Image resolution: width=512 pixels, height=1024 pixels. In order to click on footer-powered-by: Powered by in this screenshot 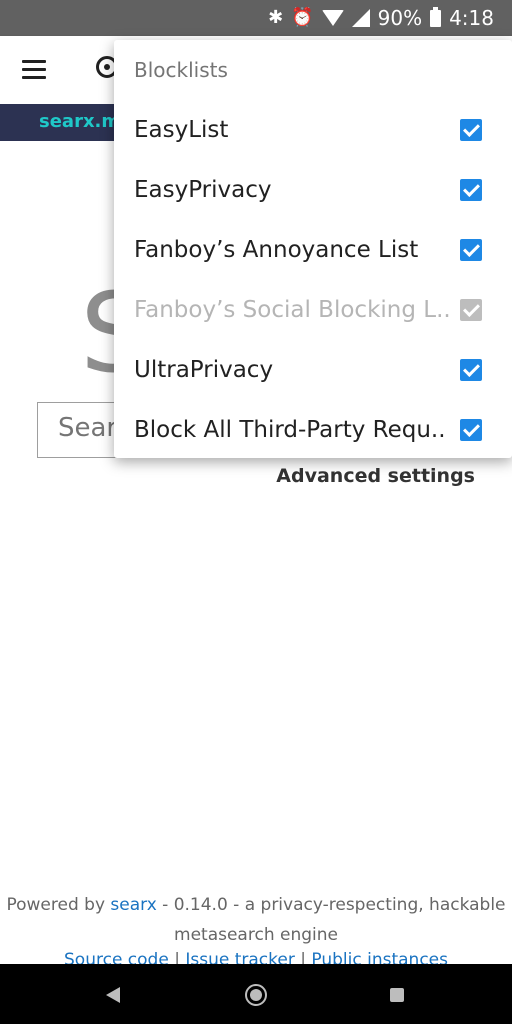, I will do `click(58, 905)`.